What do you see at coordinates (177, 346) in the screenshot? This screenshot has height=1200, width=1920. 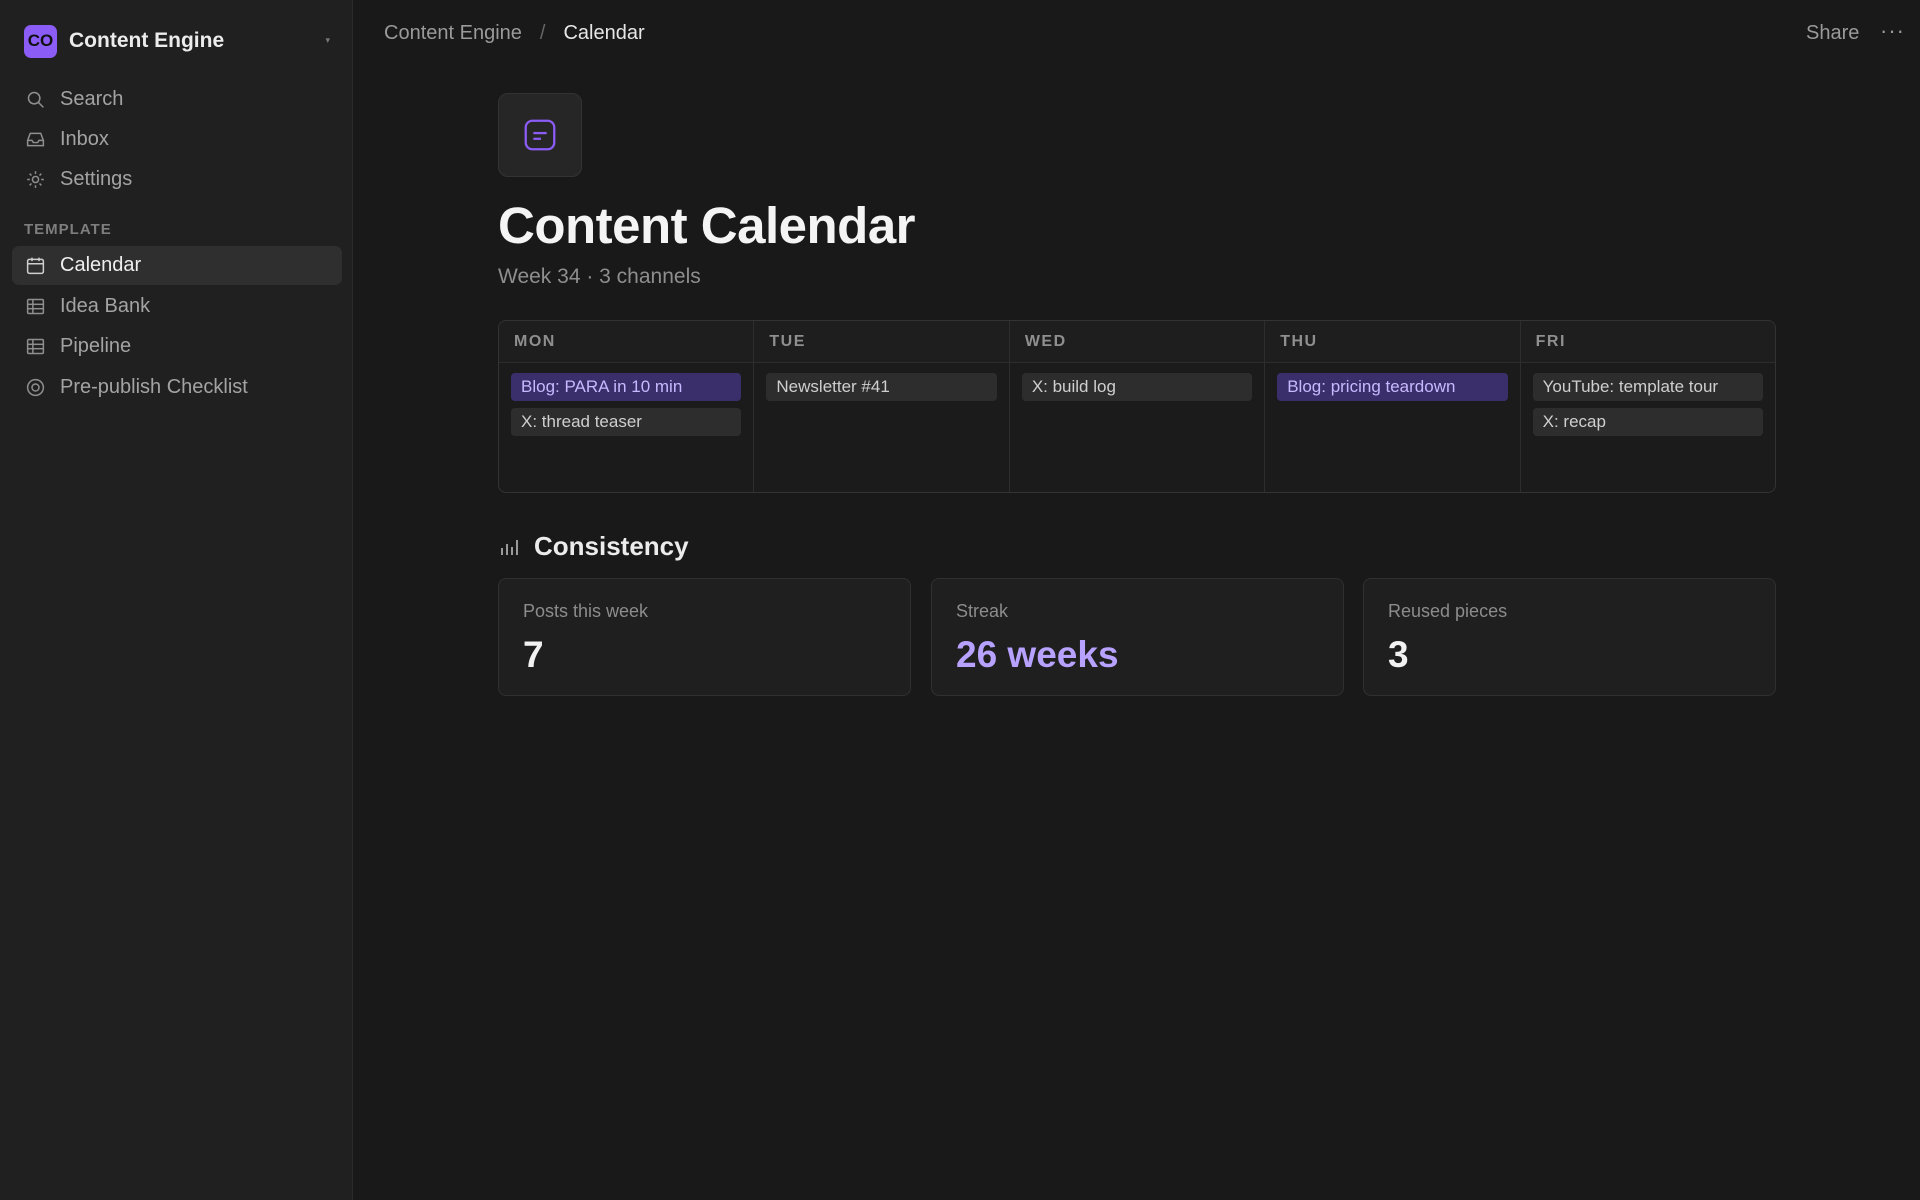 I see `sidebar-item-pipeline: Pipeline` at bounding box center [177, 346].